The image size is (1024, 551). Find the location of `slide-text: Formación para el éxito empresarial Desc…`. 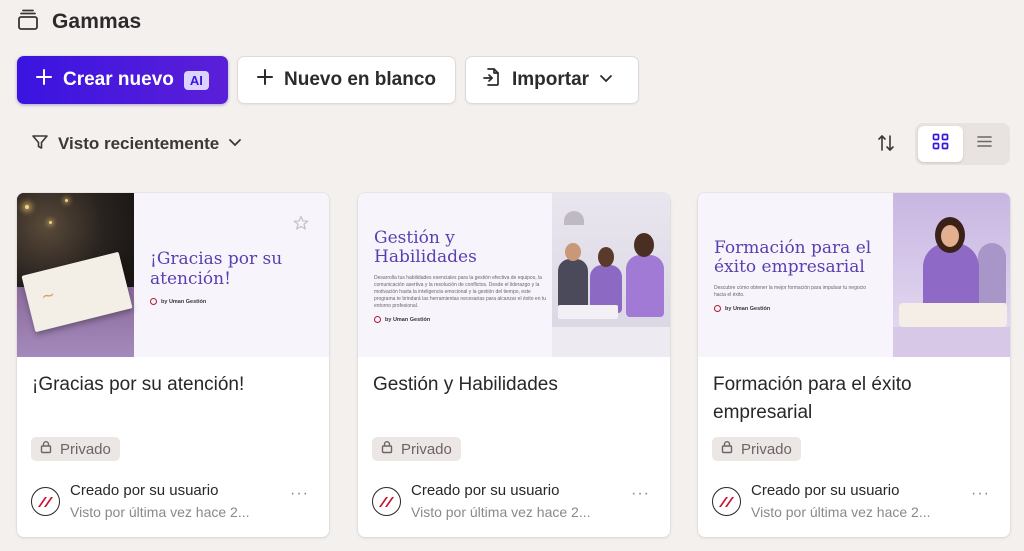

slide-text: Formación para el éxito empresarial Desc… is located at coordinates (802, 275).